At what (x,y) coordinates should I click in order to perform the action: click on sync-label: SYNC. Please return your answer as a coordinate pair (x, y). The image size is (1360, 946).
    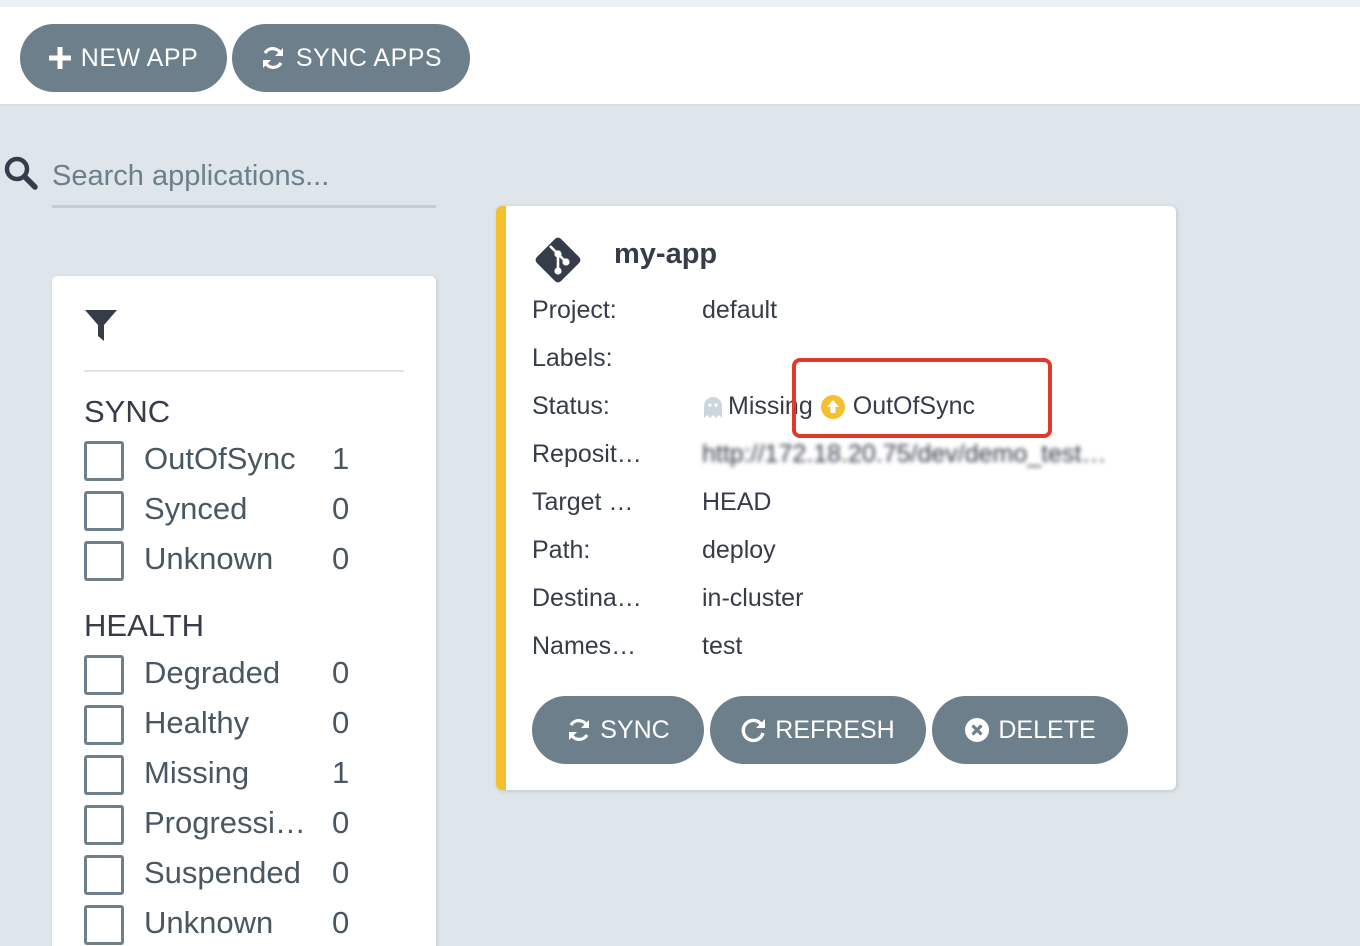
    Looking at the image, I should click on (635, 729).